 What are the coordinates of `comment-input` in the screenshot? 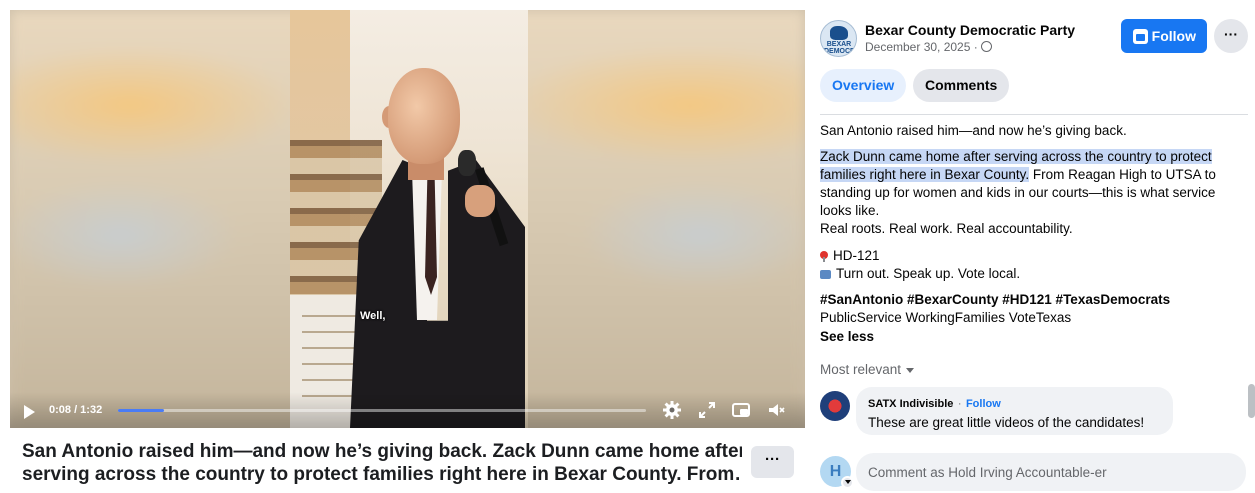 It's located at (1051, 472).